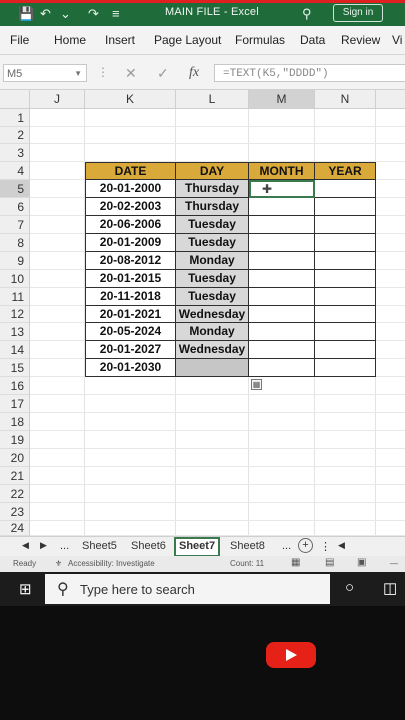 Image resolution: width=405 pixels, height=720 pixels. I want to click on redo-icon: ↷, so click(93, 14).